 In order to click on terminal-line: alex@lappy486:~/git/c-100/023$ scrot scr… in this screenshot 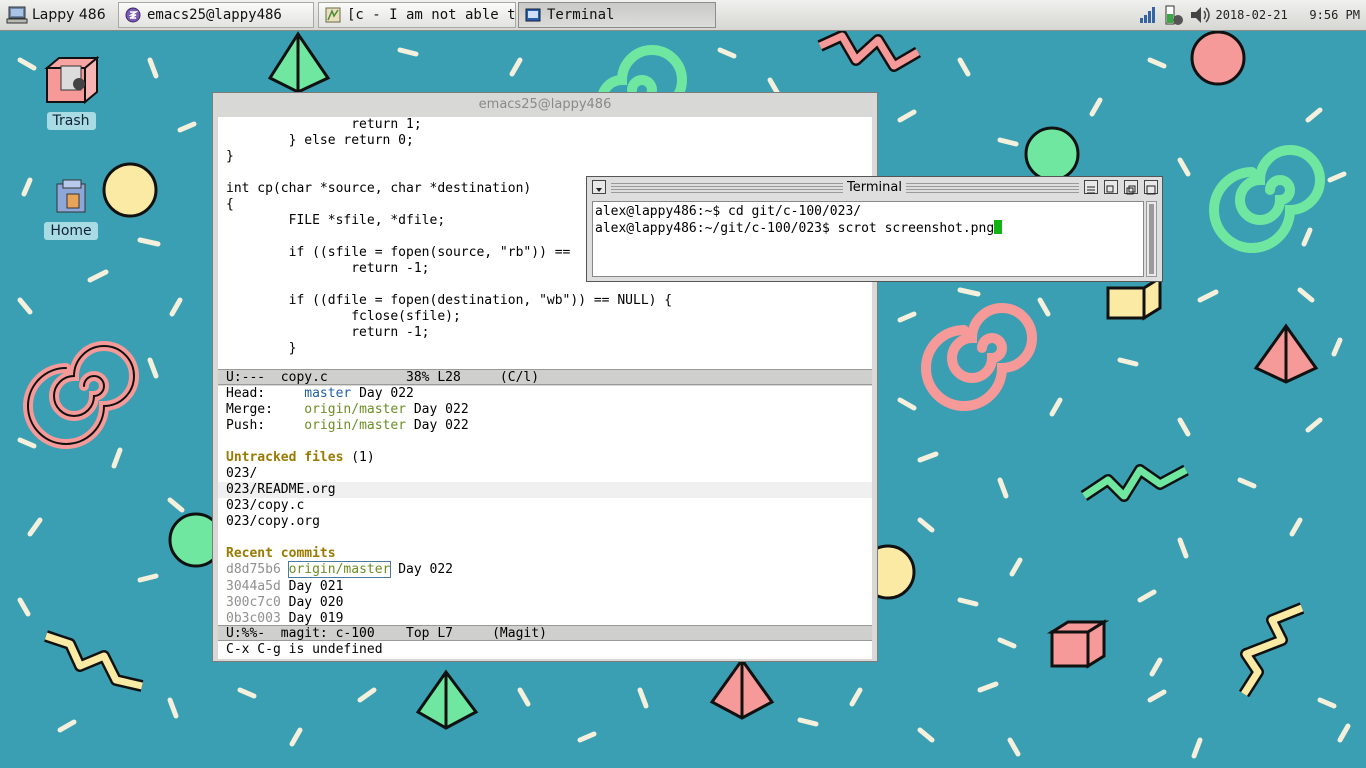, I will do `click(869, 228)`.